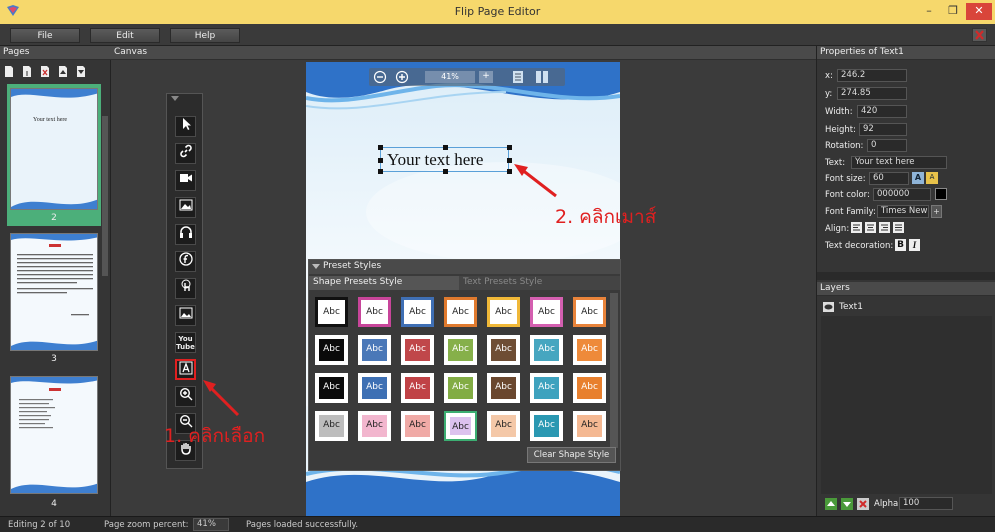 The width and height of the screenshot is (995, 532). What do you see at coordinates (221, 398) in the screenshot?
I see `arrow-step1` at bounding box center [221, 398].